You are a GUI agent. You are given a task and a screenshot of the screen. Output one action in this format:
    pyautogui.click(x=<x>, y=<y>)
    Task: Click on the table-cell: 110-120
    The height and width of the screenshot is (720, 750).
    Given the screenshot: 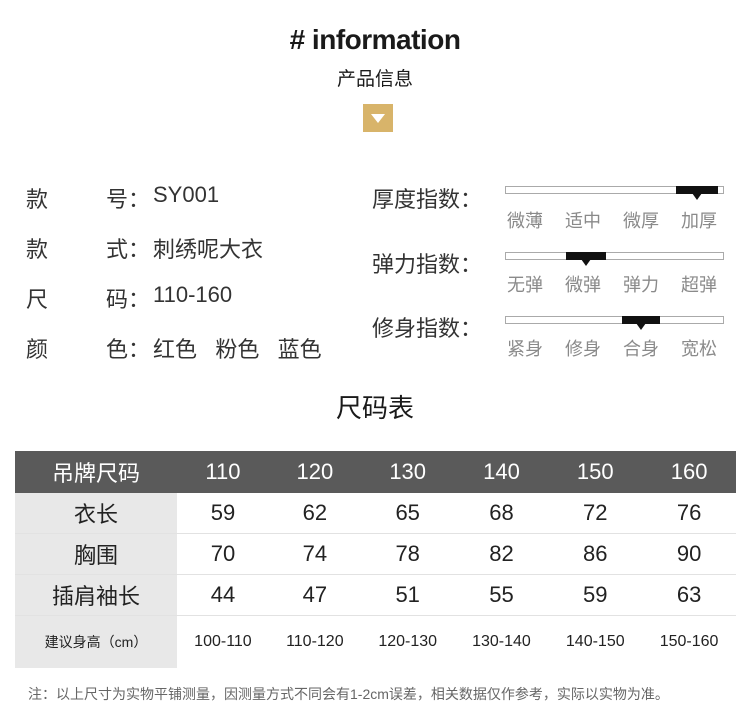 What is the action you would take?
    pyautogui.click(x=315, y=641)
    